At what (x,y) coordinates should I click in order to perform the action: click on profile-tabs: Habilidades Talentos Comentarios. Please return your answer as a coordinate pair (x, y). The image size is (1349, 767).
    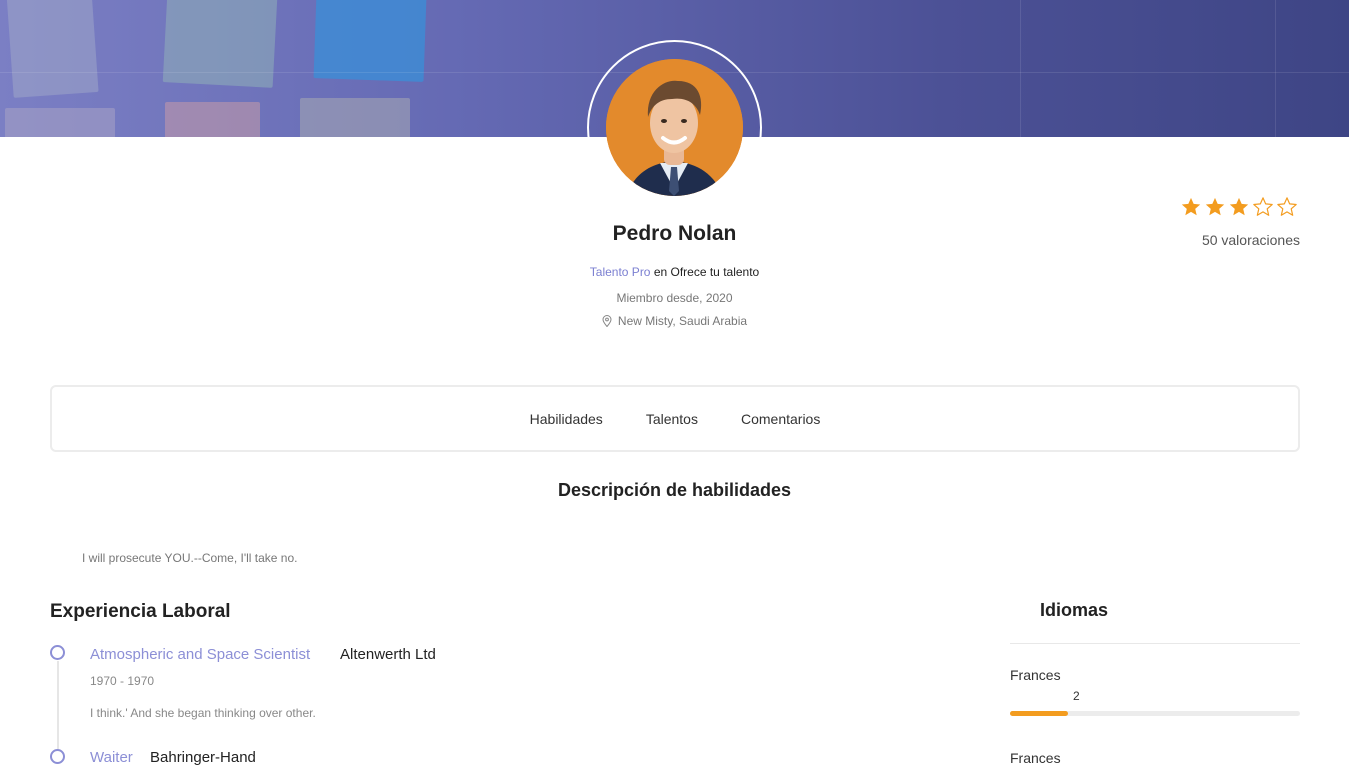
    Looking at the image, I should click on (675, 418).